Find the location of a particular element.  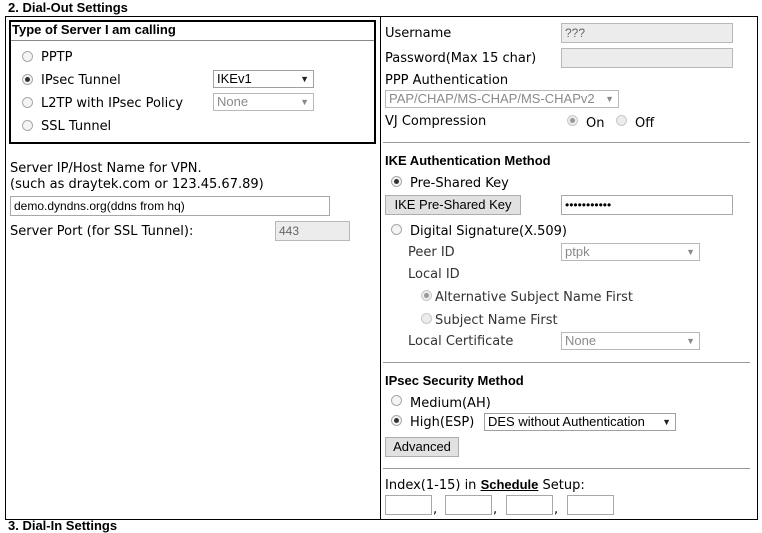

radio-l2tp-ipsec is located at coordinates (27, 102).